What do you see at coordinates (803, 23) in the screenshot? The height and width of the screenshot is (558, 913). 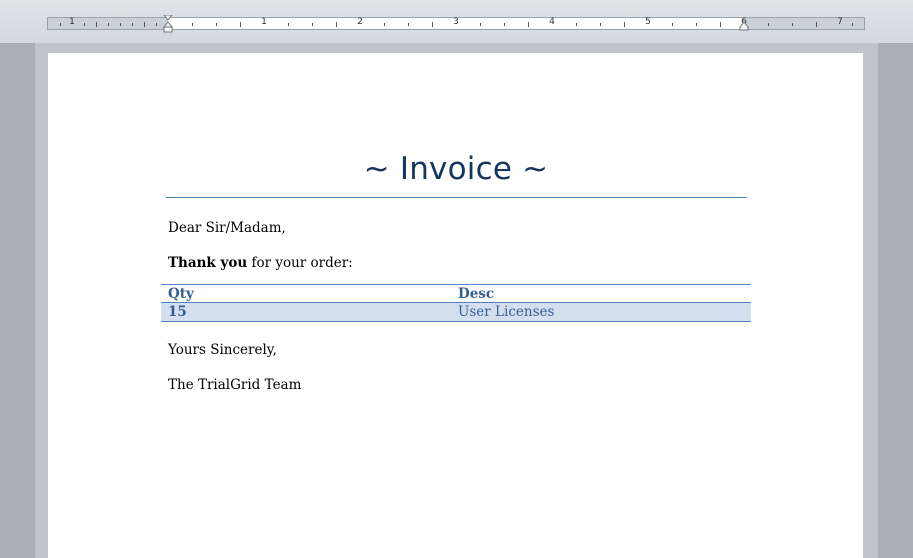 I see `ruler-right-margin` at bounding box center [803, 23].